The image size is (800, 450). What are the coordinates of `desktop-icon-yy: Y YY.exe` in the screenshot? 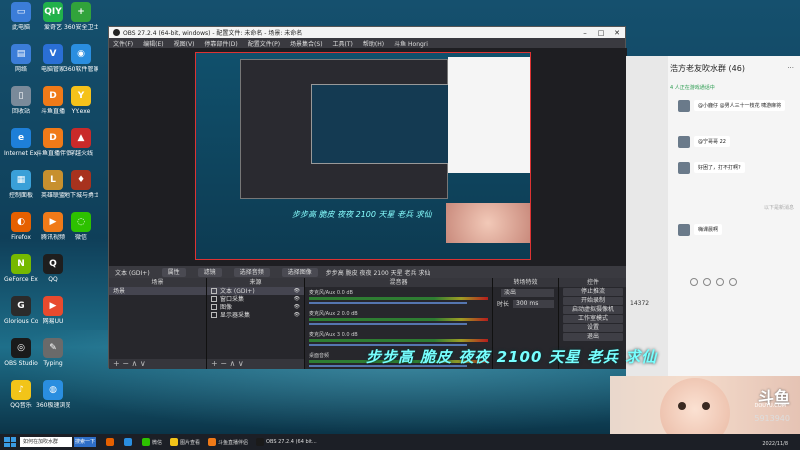 It's located at (81, 100).